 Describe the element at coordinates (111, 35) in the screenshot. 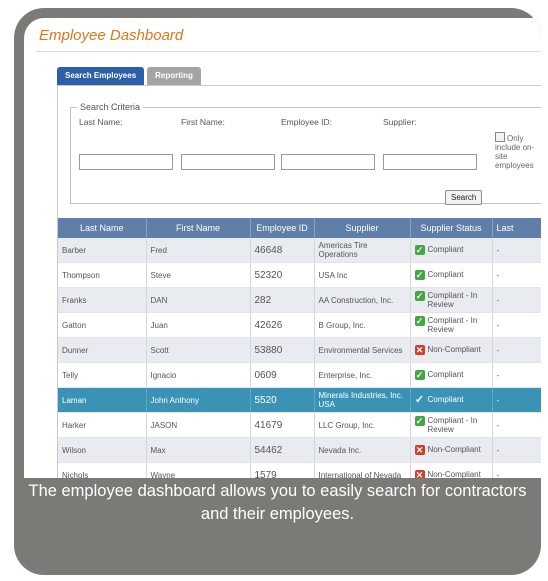

I see `page-title: Employee Dashboard` at that location.